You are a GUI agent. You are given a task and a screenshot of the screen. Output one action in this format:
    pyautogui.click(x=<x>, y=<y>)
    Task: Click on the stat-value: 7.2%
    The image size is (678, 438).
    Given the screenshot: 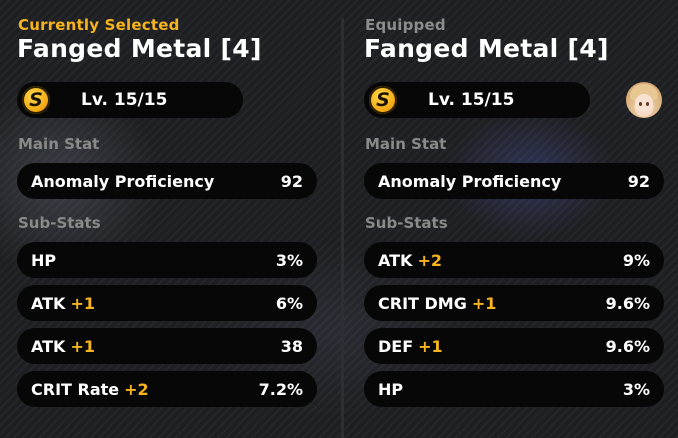 What is the action you would take?
    pyautogui.click(x=280, y=389)
    